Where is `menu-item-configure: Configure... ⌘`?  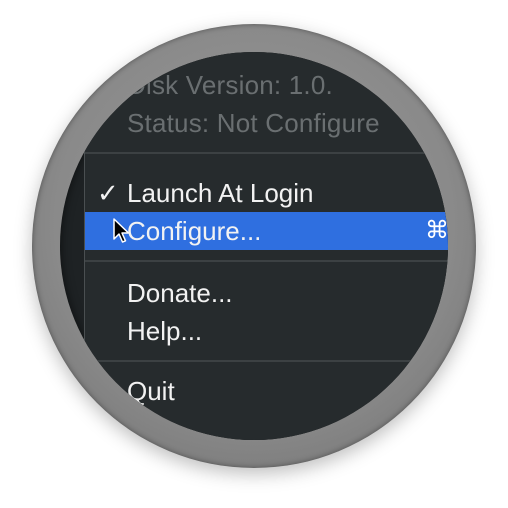
menu-item-configure: Configure... ⌘ is located at coordinates (266, 231).